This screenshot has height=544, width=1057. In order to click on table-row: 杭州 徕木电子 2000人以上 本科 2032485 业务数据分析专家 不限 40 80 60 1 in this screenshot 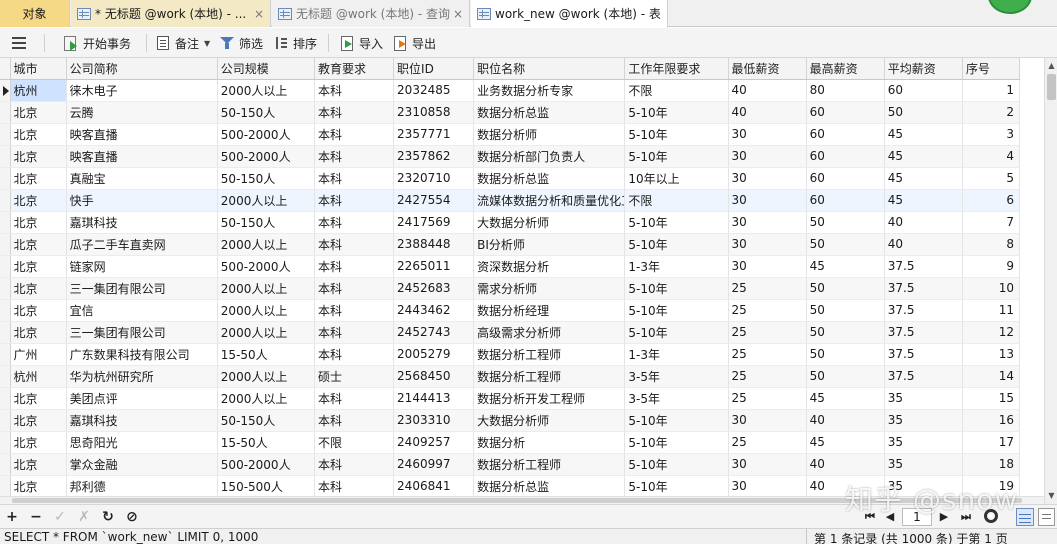, I will do `click(510, 90)`.